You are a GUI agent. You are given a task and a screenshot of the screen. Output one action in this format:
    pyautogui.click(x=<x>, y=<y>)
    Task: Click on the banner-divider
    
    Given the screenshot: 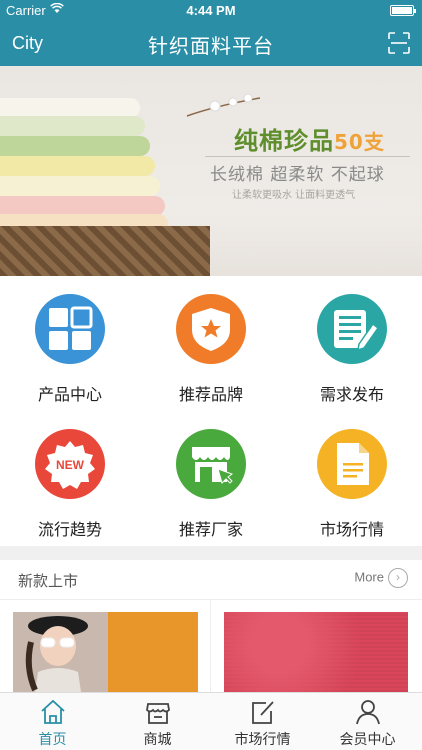 What is the action you would take?
    pyautogui.click(x=307, y=156)
    